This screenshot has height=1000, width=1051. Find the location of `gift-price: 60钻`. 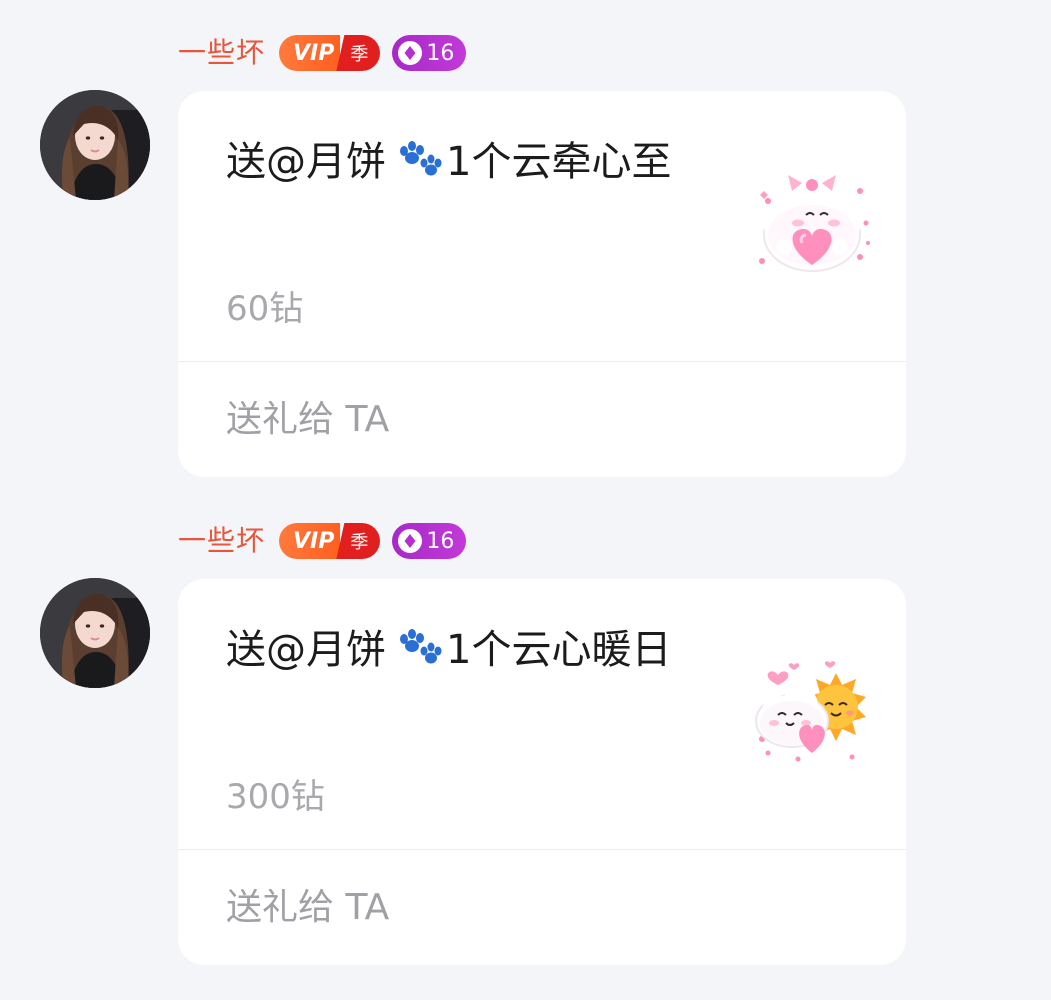

gift-price: 60钻 is located at coordinates (265, 309).